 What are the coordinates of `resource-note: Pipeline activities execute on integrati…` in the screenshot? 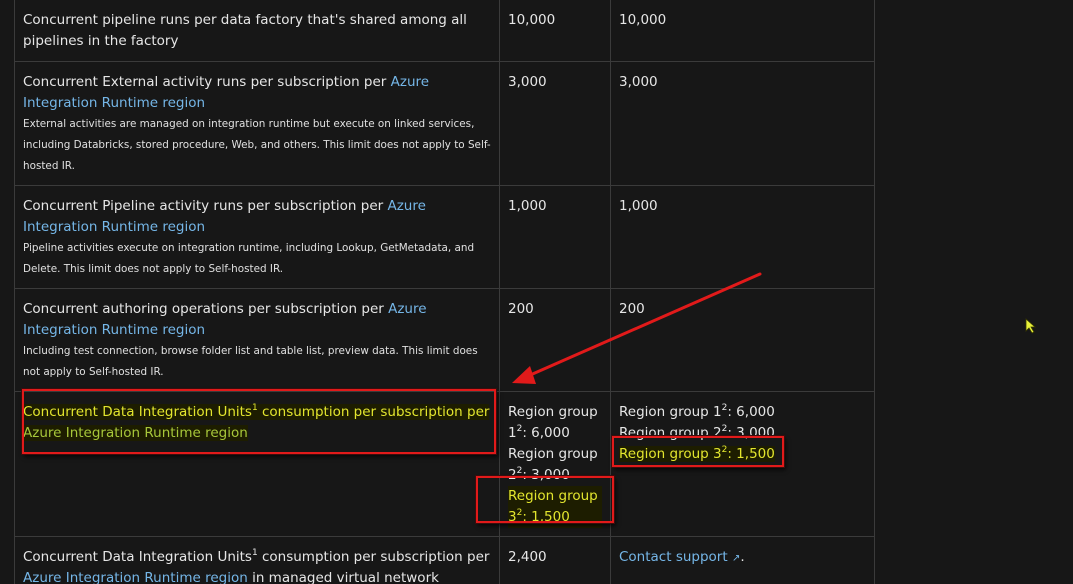 It's located at (249, 258).